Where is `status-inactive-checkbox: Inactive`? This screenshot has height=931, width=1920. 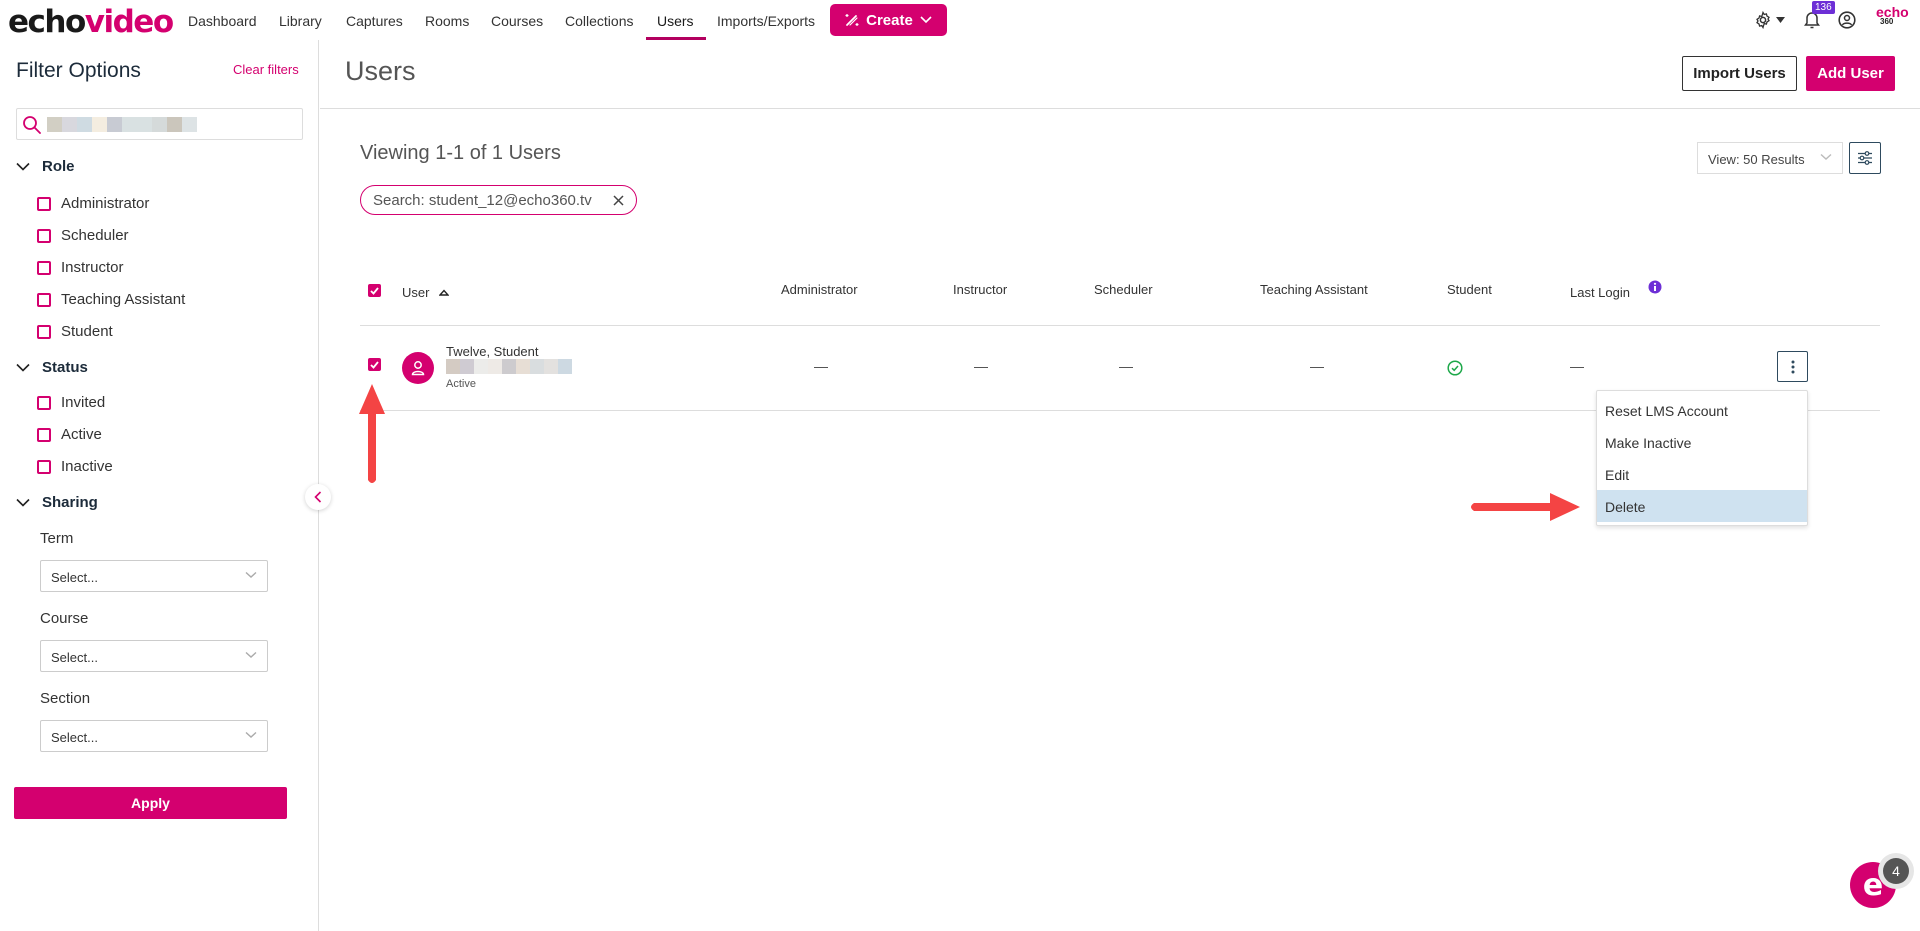 status-inactive-checkbox: Inactive is located at coordinates (75, 466).